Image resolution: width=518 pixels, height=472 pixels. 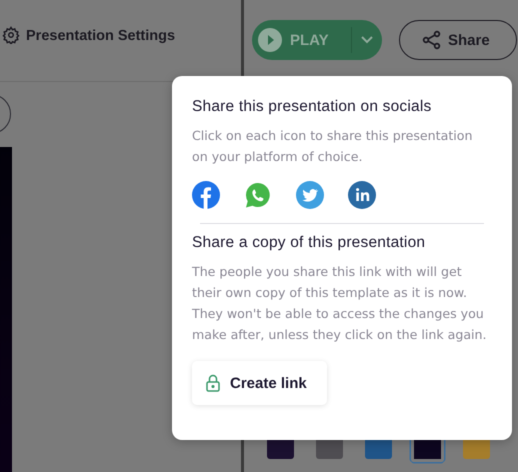 What do you see at coordinates (310, 195) in the screenshot?
I see `twitter-icon` at bounding box center [310, 195].